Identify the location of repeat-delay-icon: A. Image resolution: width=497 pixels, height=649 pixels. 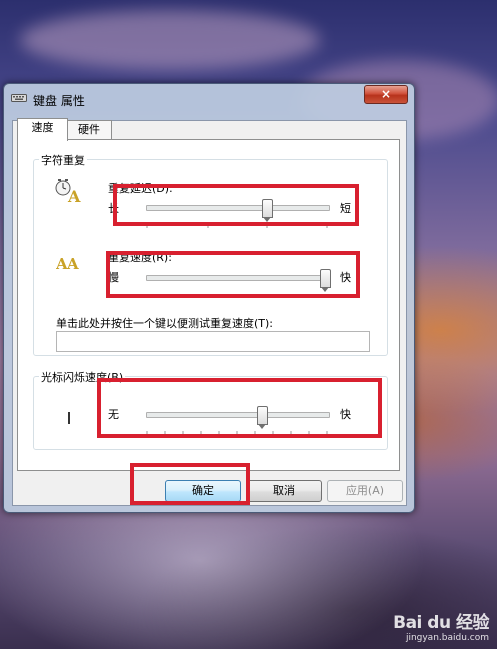
(68, 191).